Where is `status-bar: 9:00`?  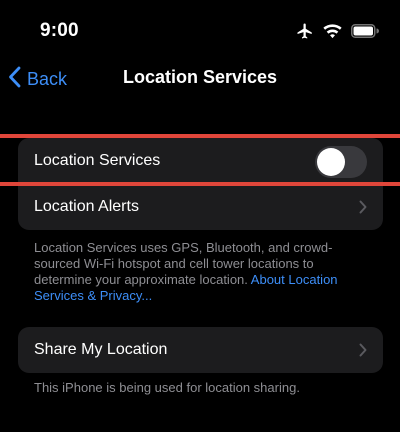 status-bar: 9:00 is located at coordinates (200, 29).